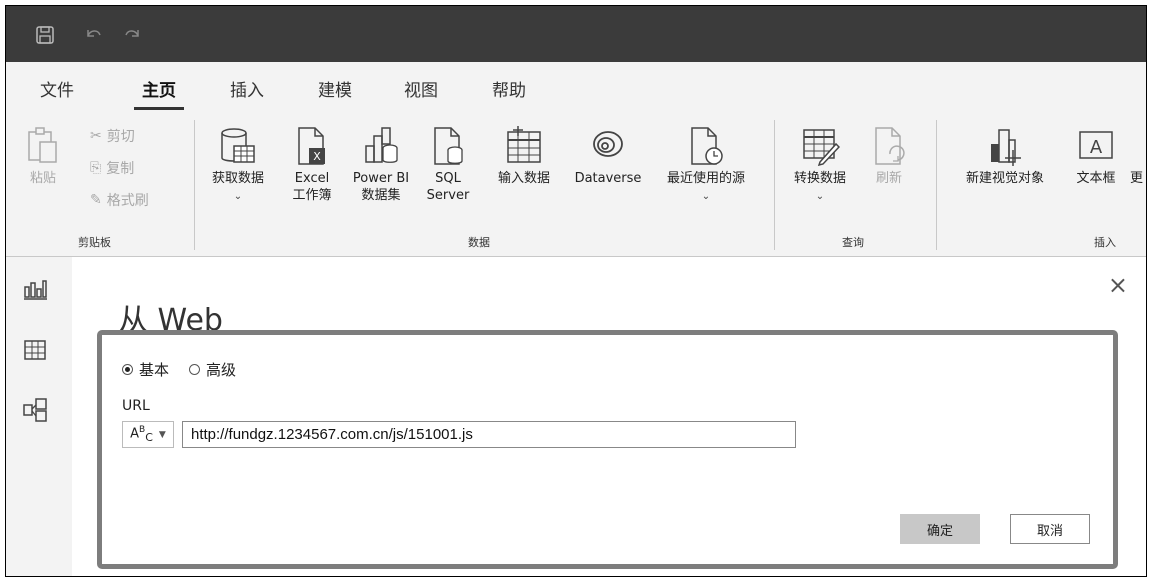  I want to click on powerbi-dataset-button: Power BI 数据集, so click(381, 165).